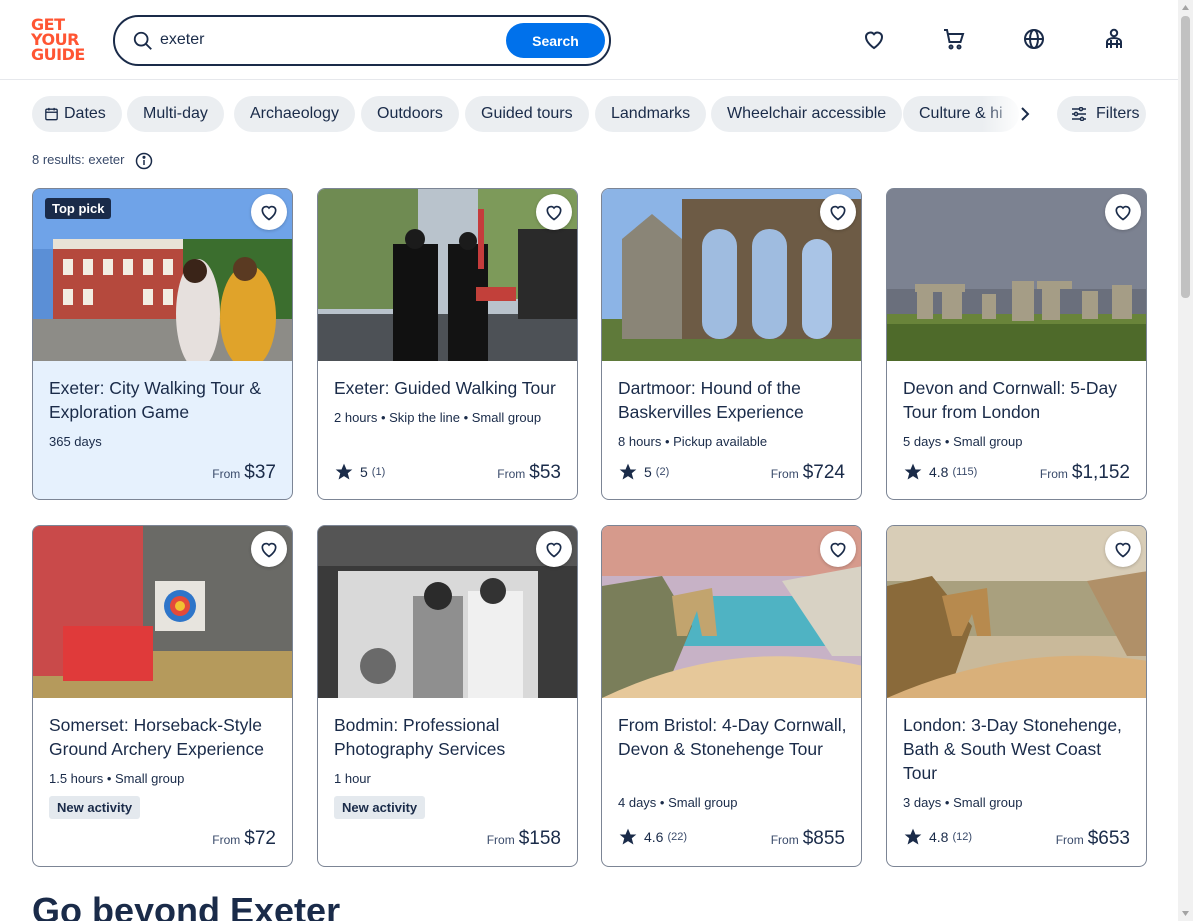  I want to click on page-scrollbar, so click(1185, 460).